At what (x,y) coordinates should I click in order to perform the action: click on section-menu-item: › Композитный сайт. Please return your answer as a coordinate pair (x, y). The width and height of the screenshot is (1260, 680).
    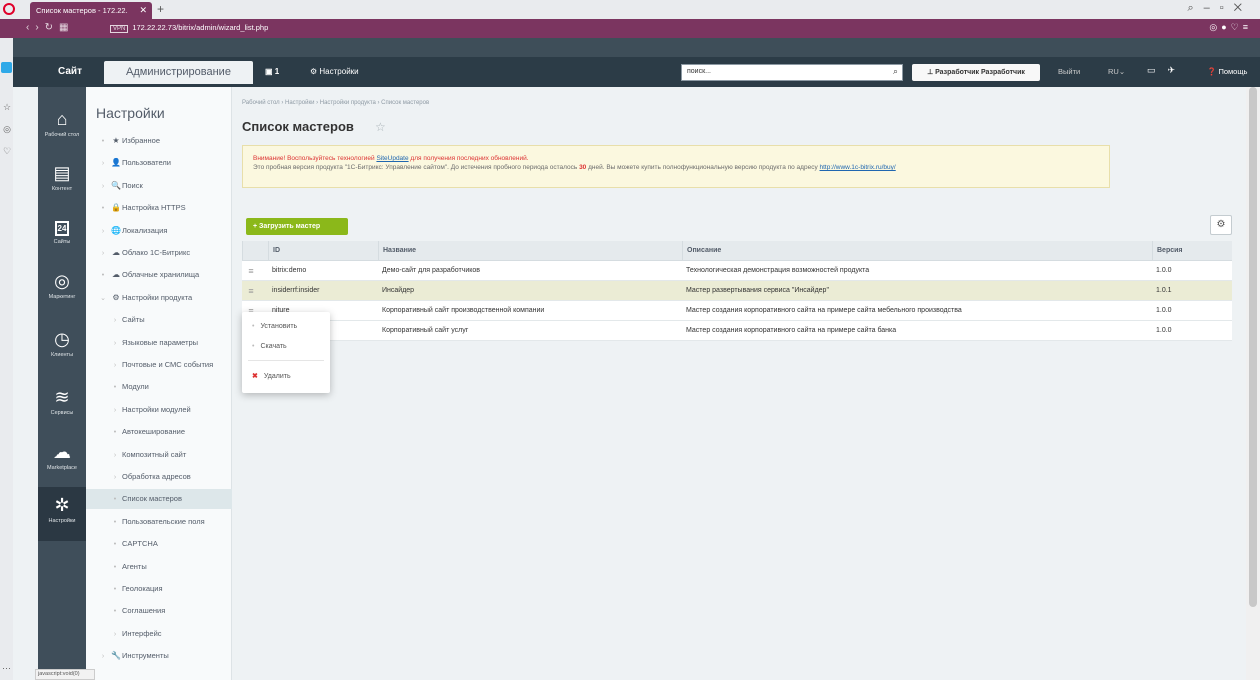
    Looking at the image, I should click on (159, 455).